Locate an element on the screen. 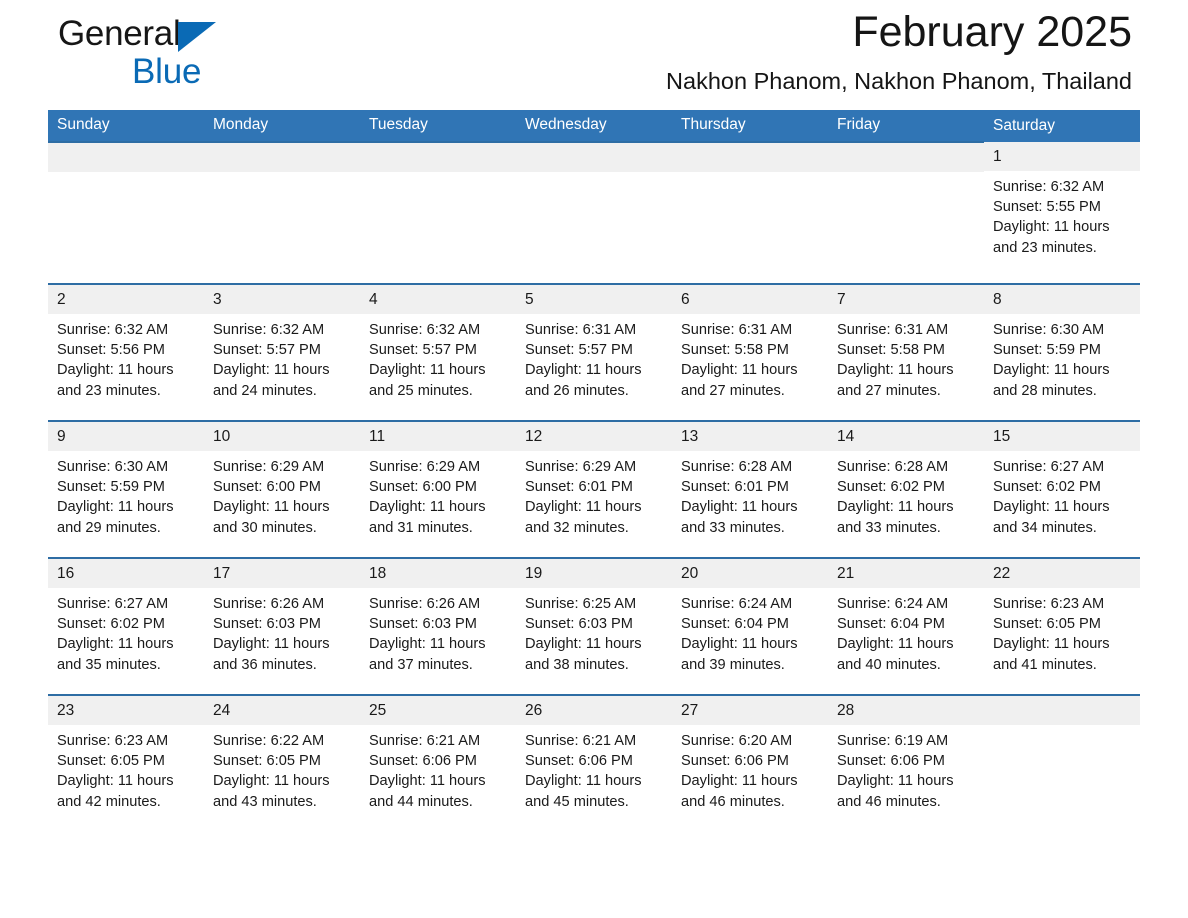  day-number: 1 is located at coordinates (1062, 156).